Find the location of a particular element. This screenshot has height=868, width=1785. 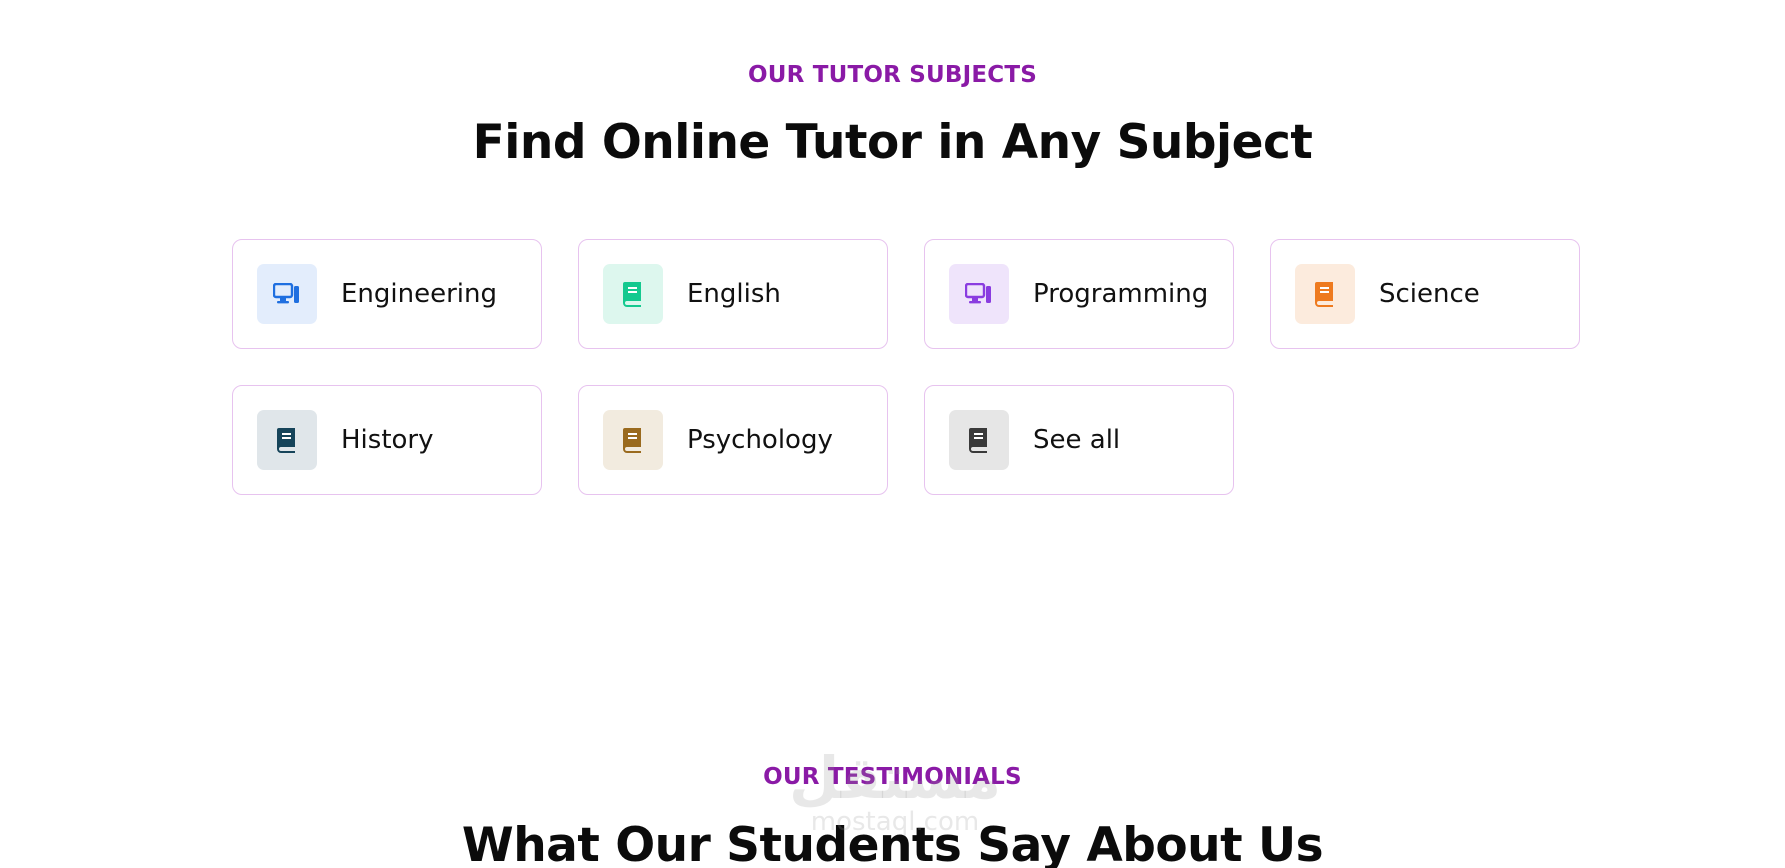

subject-card-engineering: Engineering is located at coordinates (387, 294).